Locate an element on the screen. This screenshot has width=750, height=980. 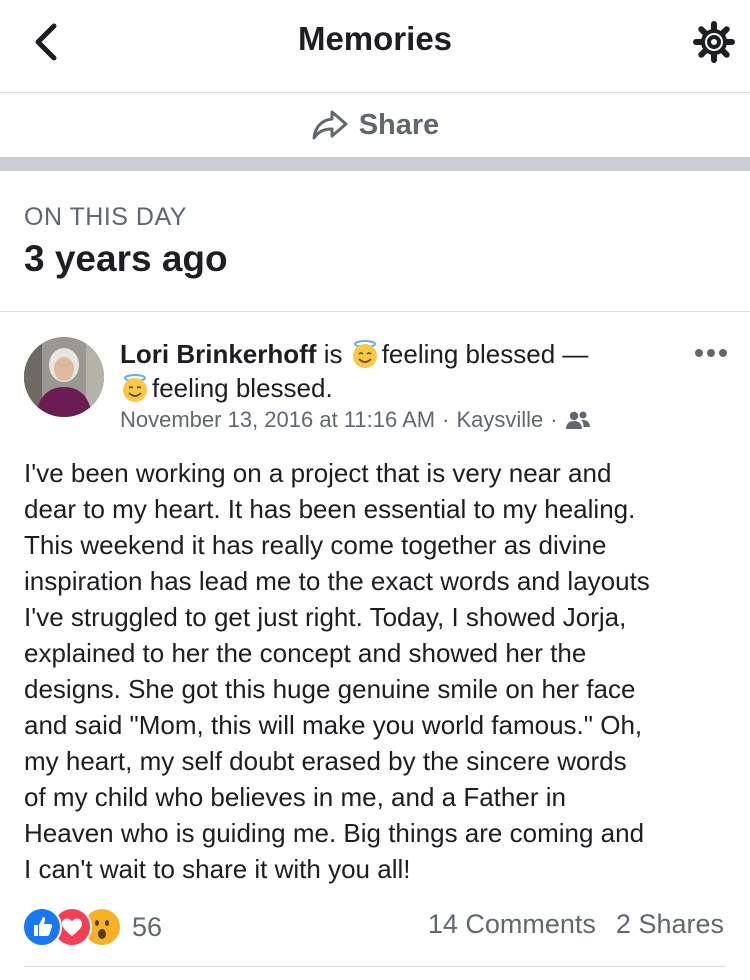
reactions-summary: 56 is located at coordinates (92, 927).